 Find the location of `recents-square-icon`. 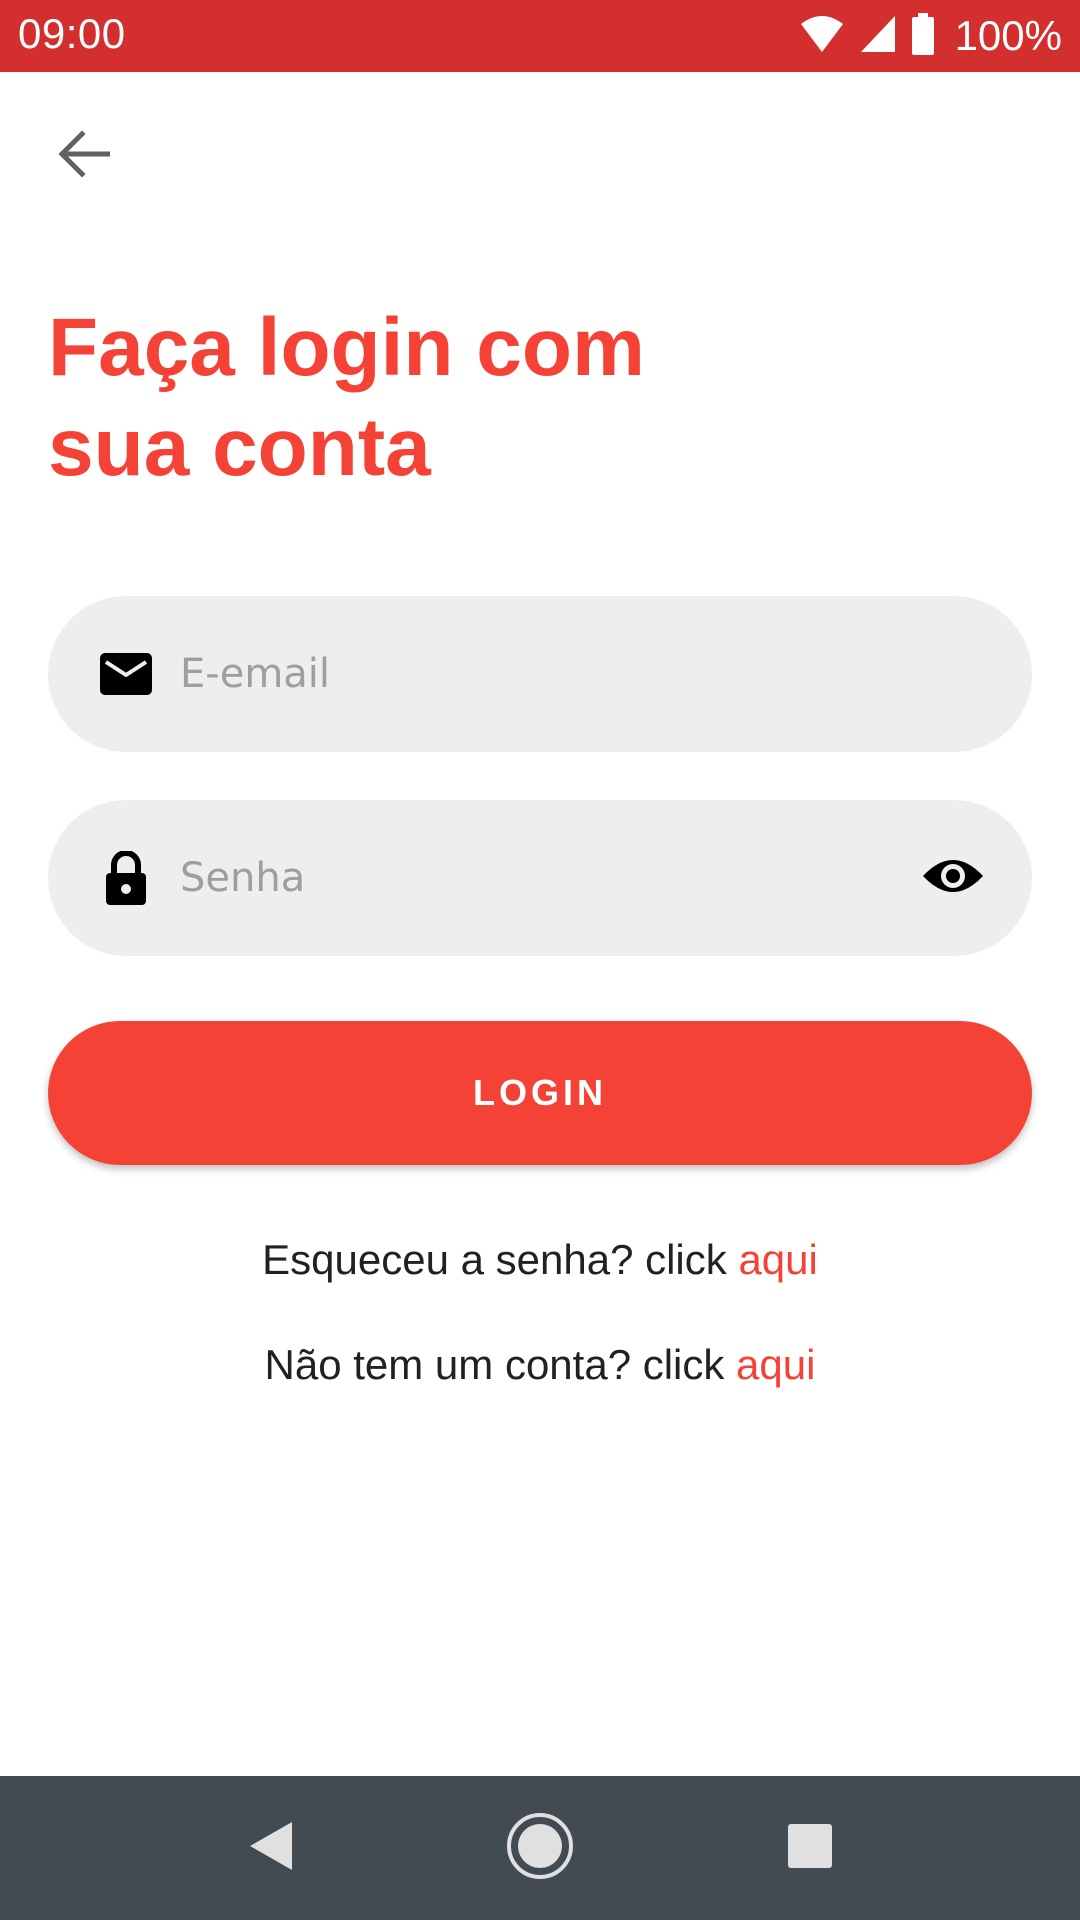

recents-square-icon is located at coordinates (810, 1848).